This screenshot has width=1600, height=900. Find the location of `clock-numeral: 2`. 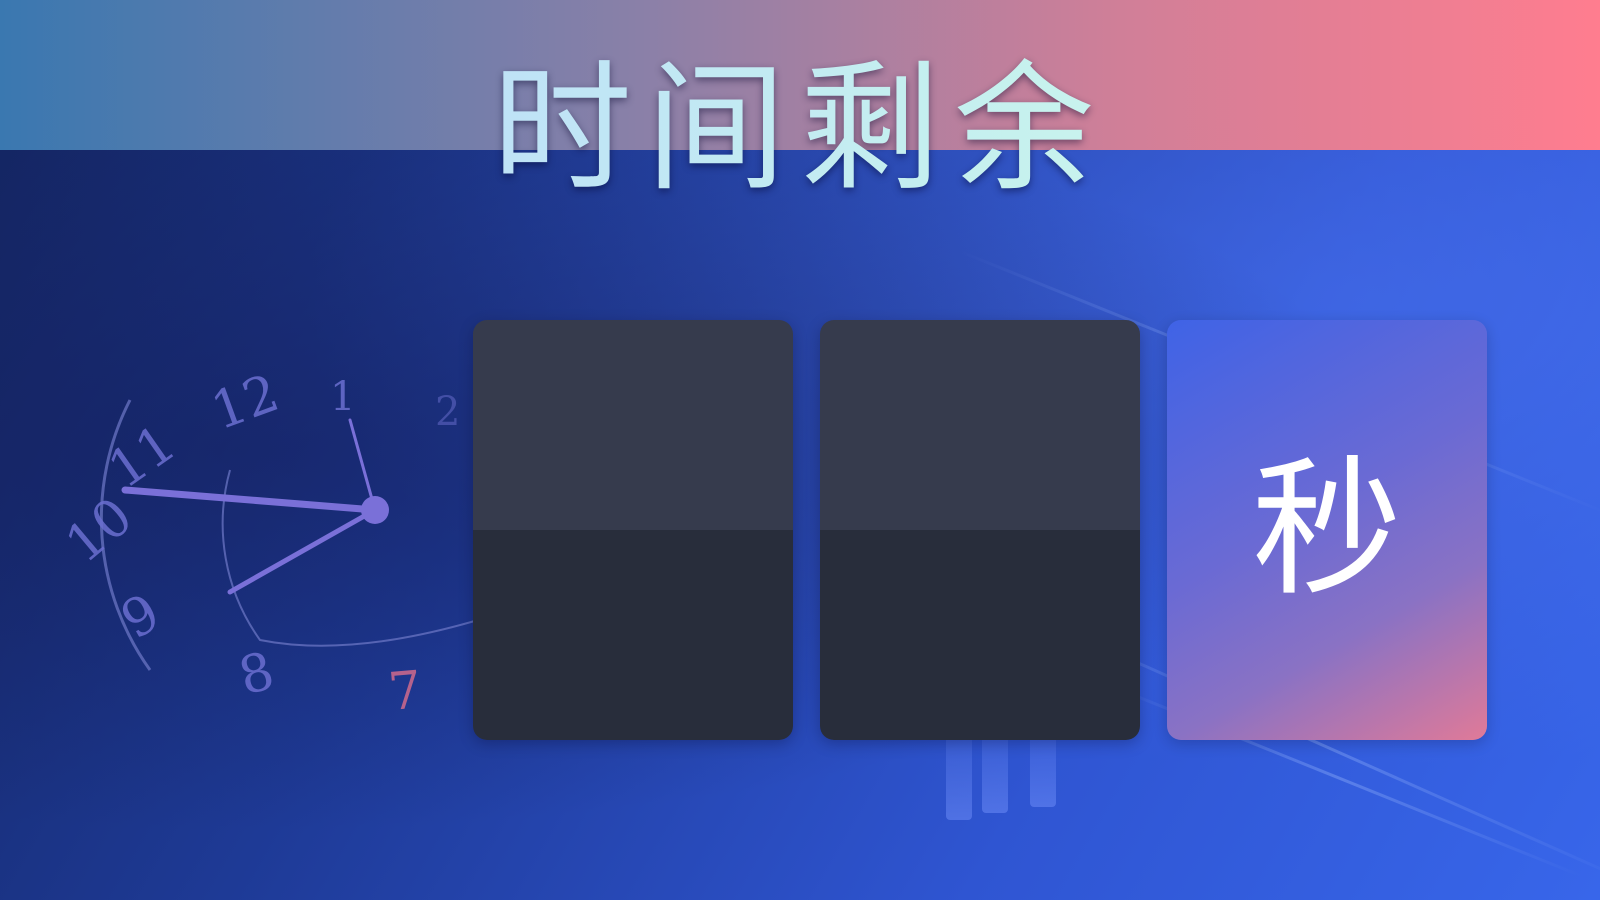

clock-numeral: 2 is located at coordinates (447, 412).